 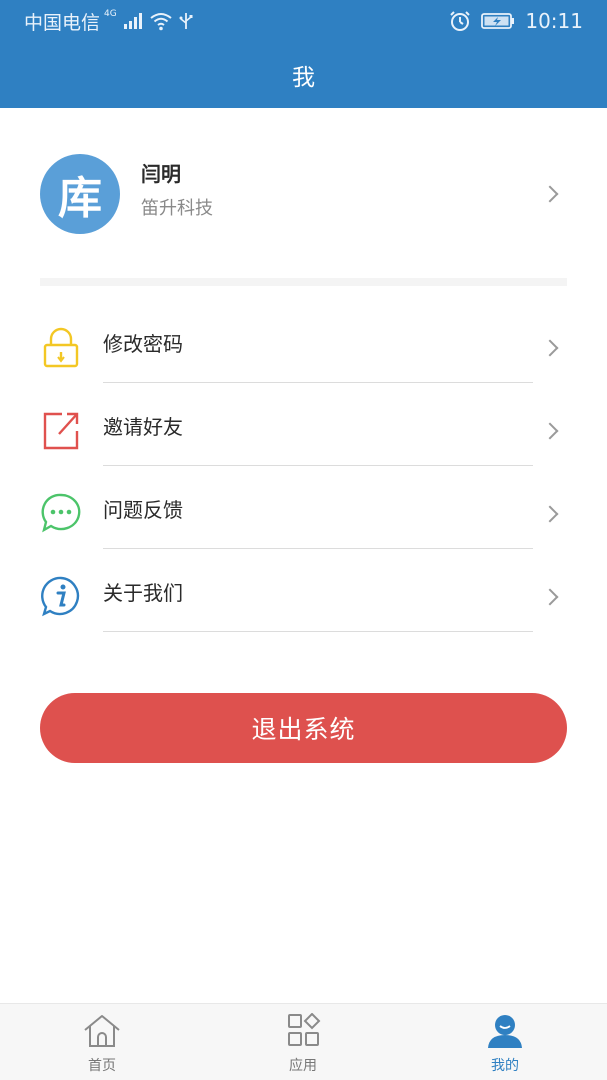 What do you see at coordinates (60, 596) in the screenshot?
I see `info-icon` at bounding box center [60, 596].